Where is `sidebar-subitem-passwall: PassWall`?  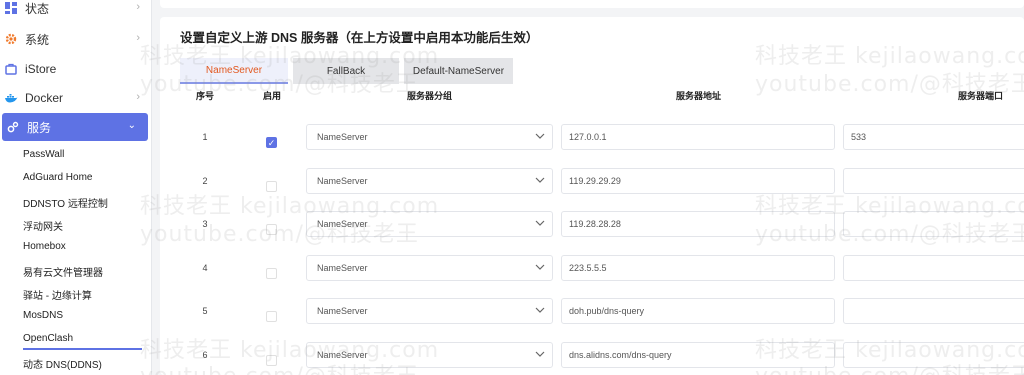
sidebar-subitem-passwall: PassWall is located at coordinates (43, 154).